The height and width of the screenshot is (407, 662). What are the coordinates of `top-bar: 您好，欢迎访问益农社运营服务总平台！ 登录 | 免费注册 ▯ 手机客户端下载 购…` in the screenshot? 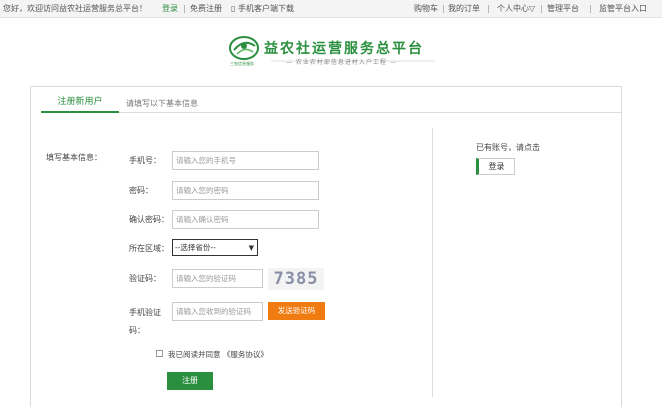 It's located at (331, 9).